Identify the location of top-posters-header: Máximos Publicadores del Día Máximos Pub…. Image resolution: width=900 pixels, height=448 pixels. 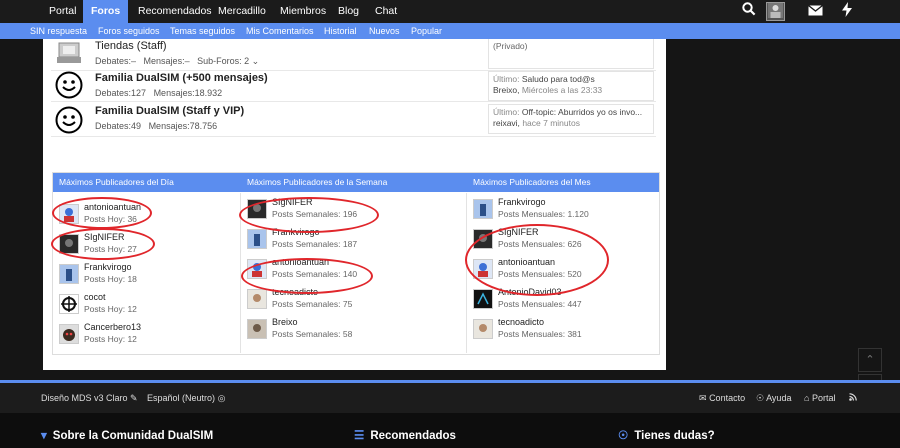
(356, 182).